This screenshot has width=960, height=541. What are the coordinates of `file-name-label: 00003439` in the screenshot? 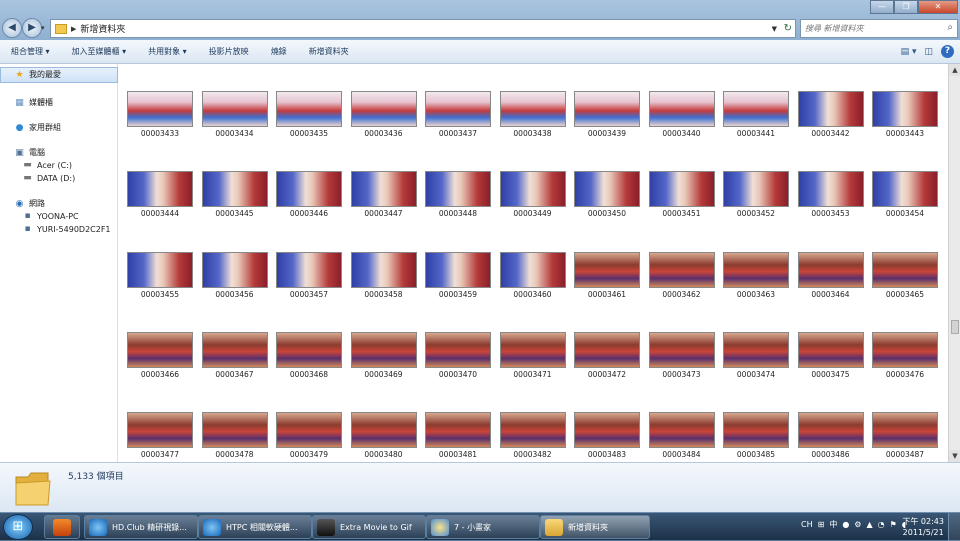 It's located at (607, 133).